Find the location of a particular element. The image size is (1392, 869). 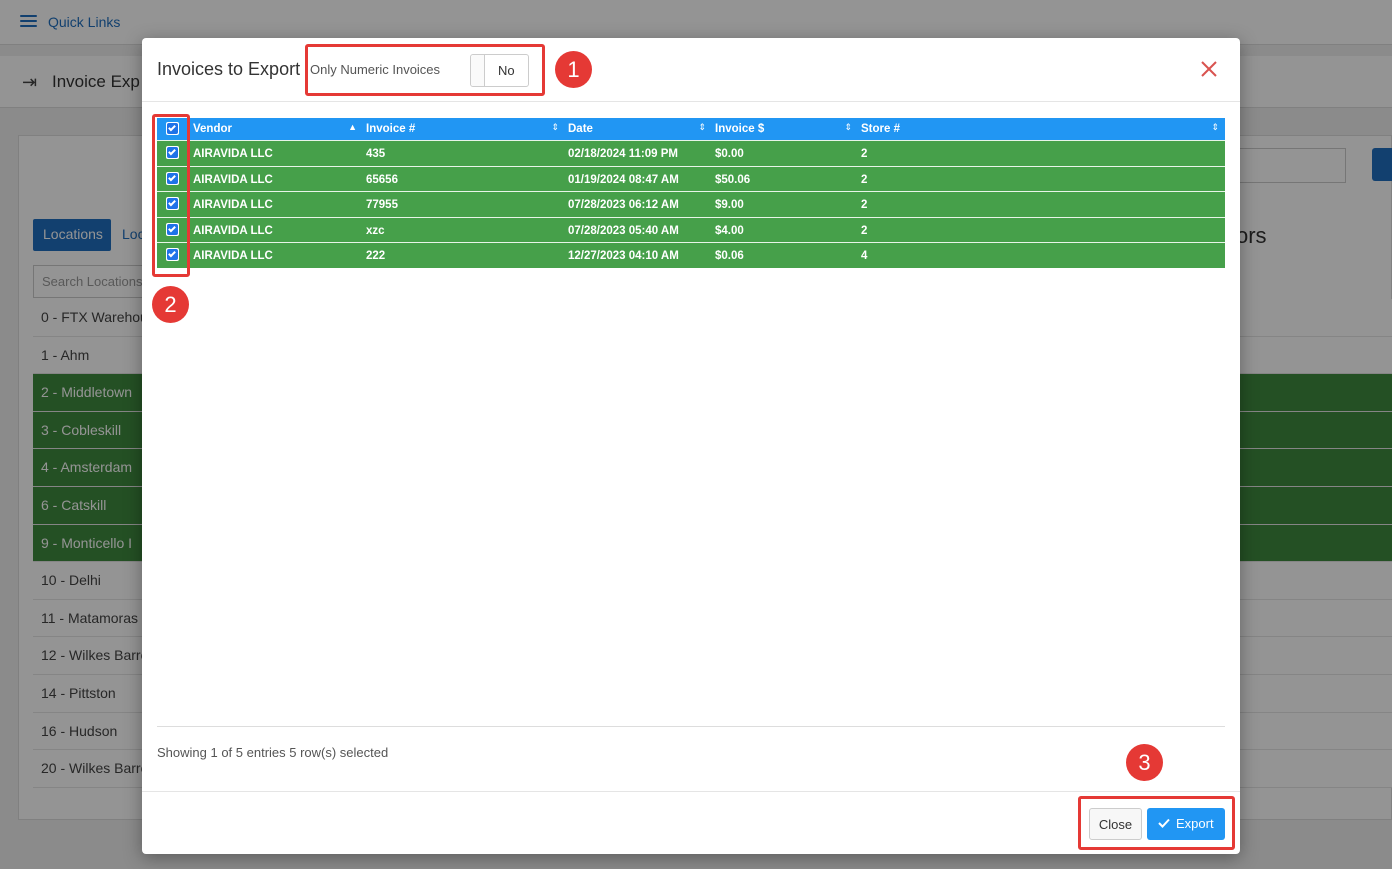

column-invoice: Invoice # ⇕ is located at coordinates (464, 129).